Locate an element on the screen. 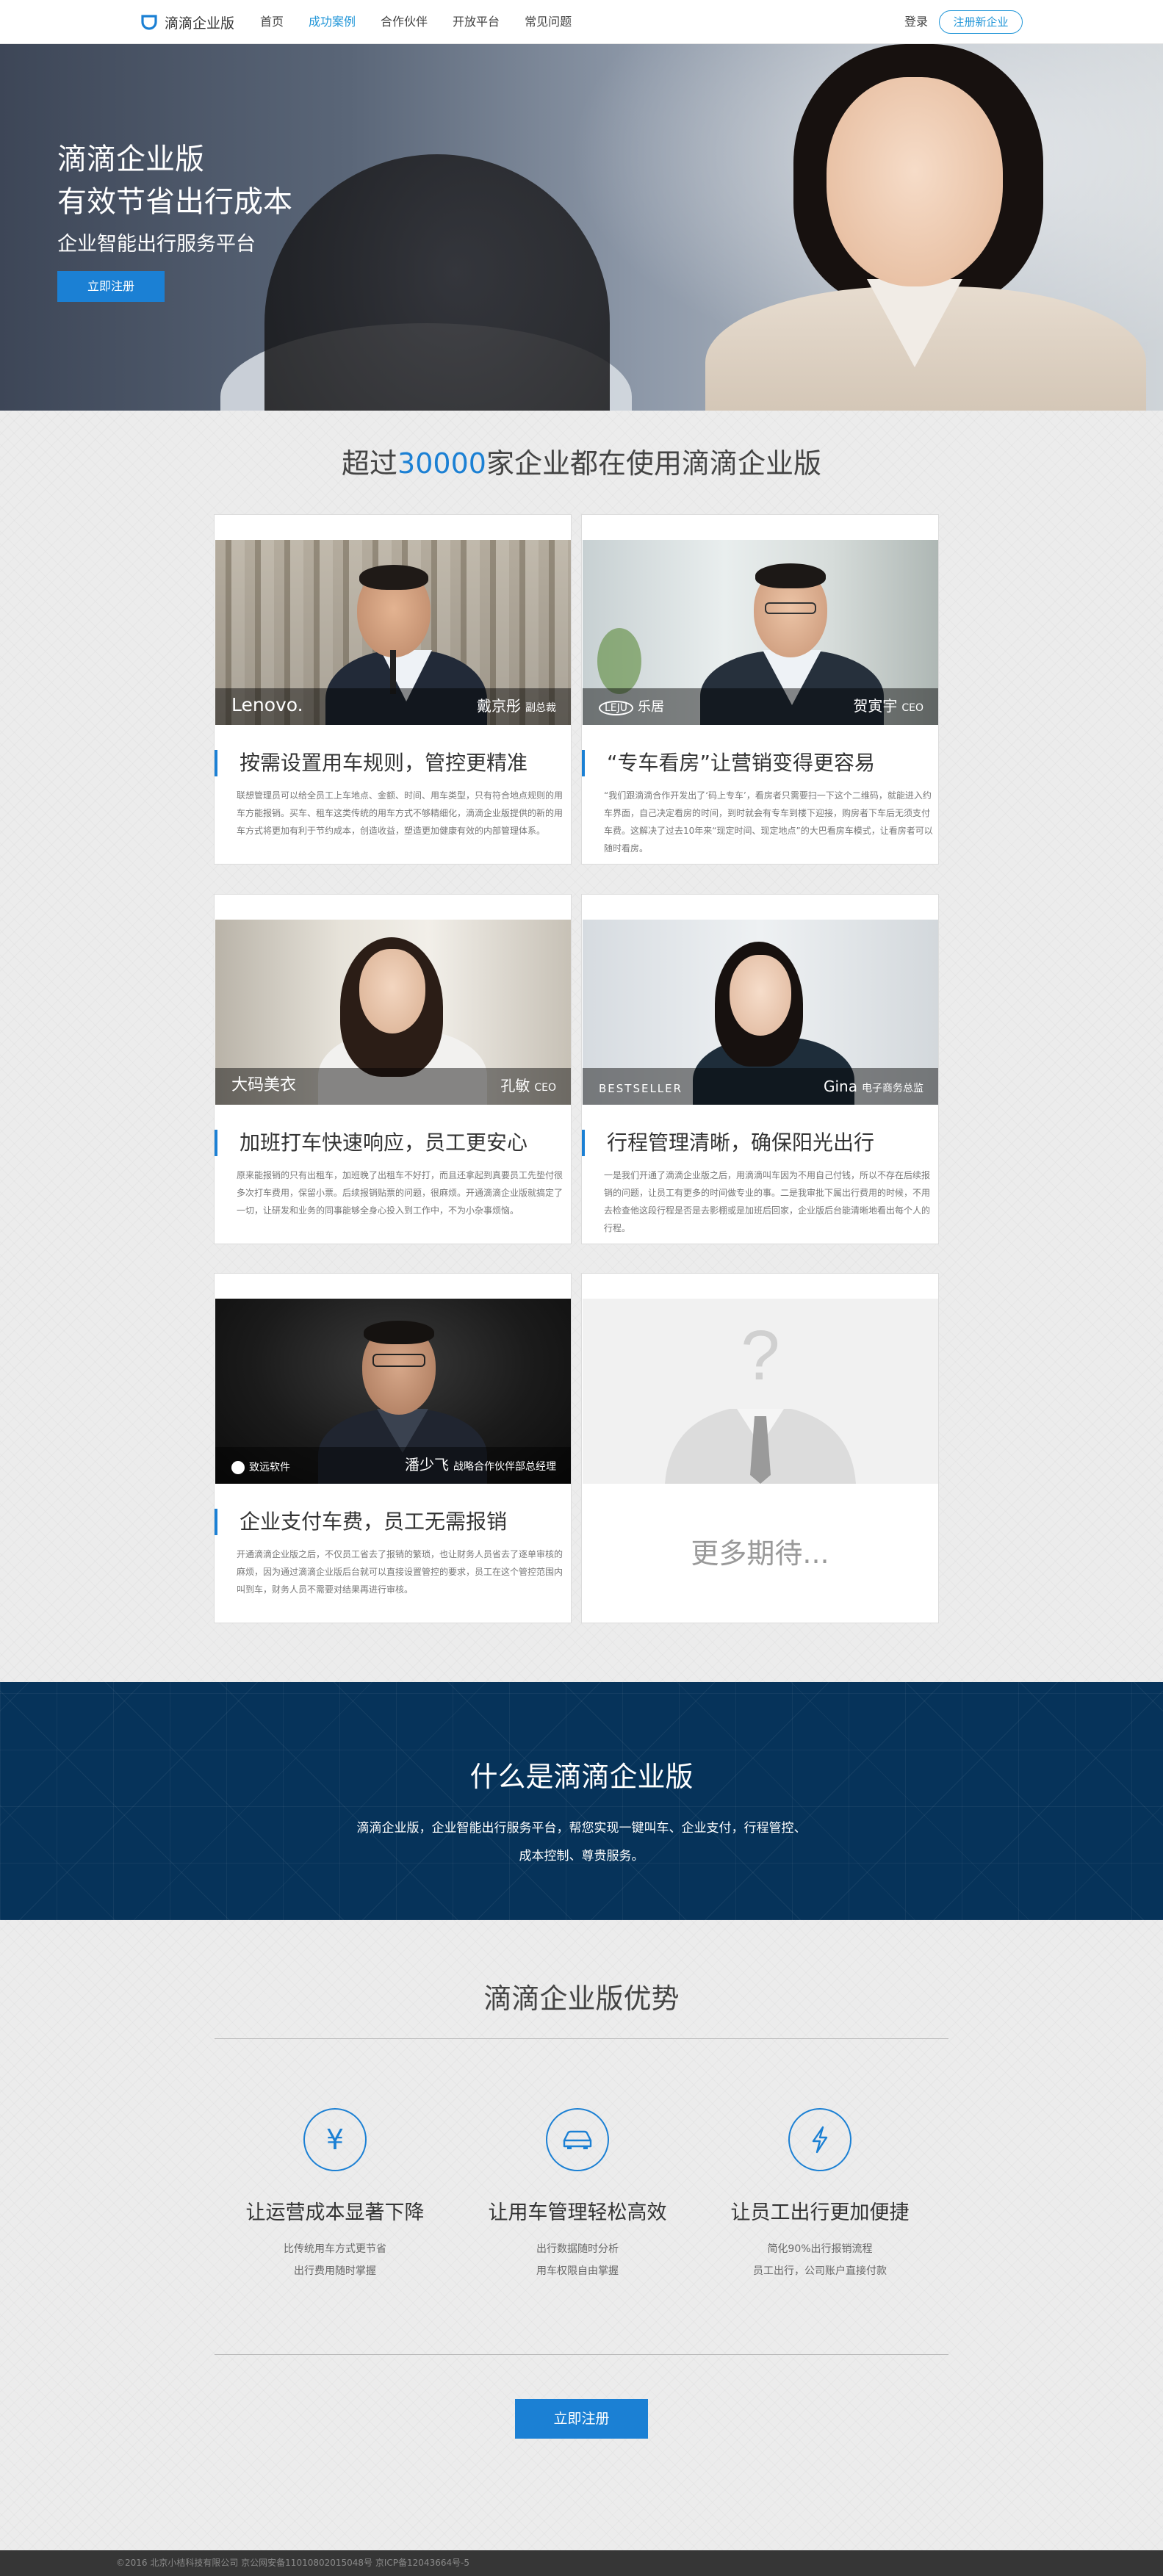 The width and height of the screenshot is (1163, 2576). leju-logo-icon: LEJU is located at coordinates (616, 708).